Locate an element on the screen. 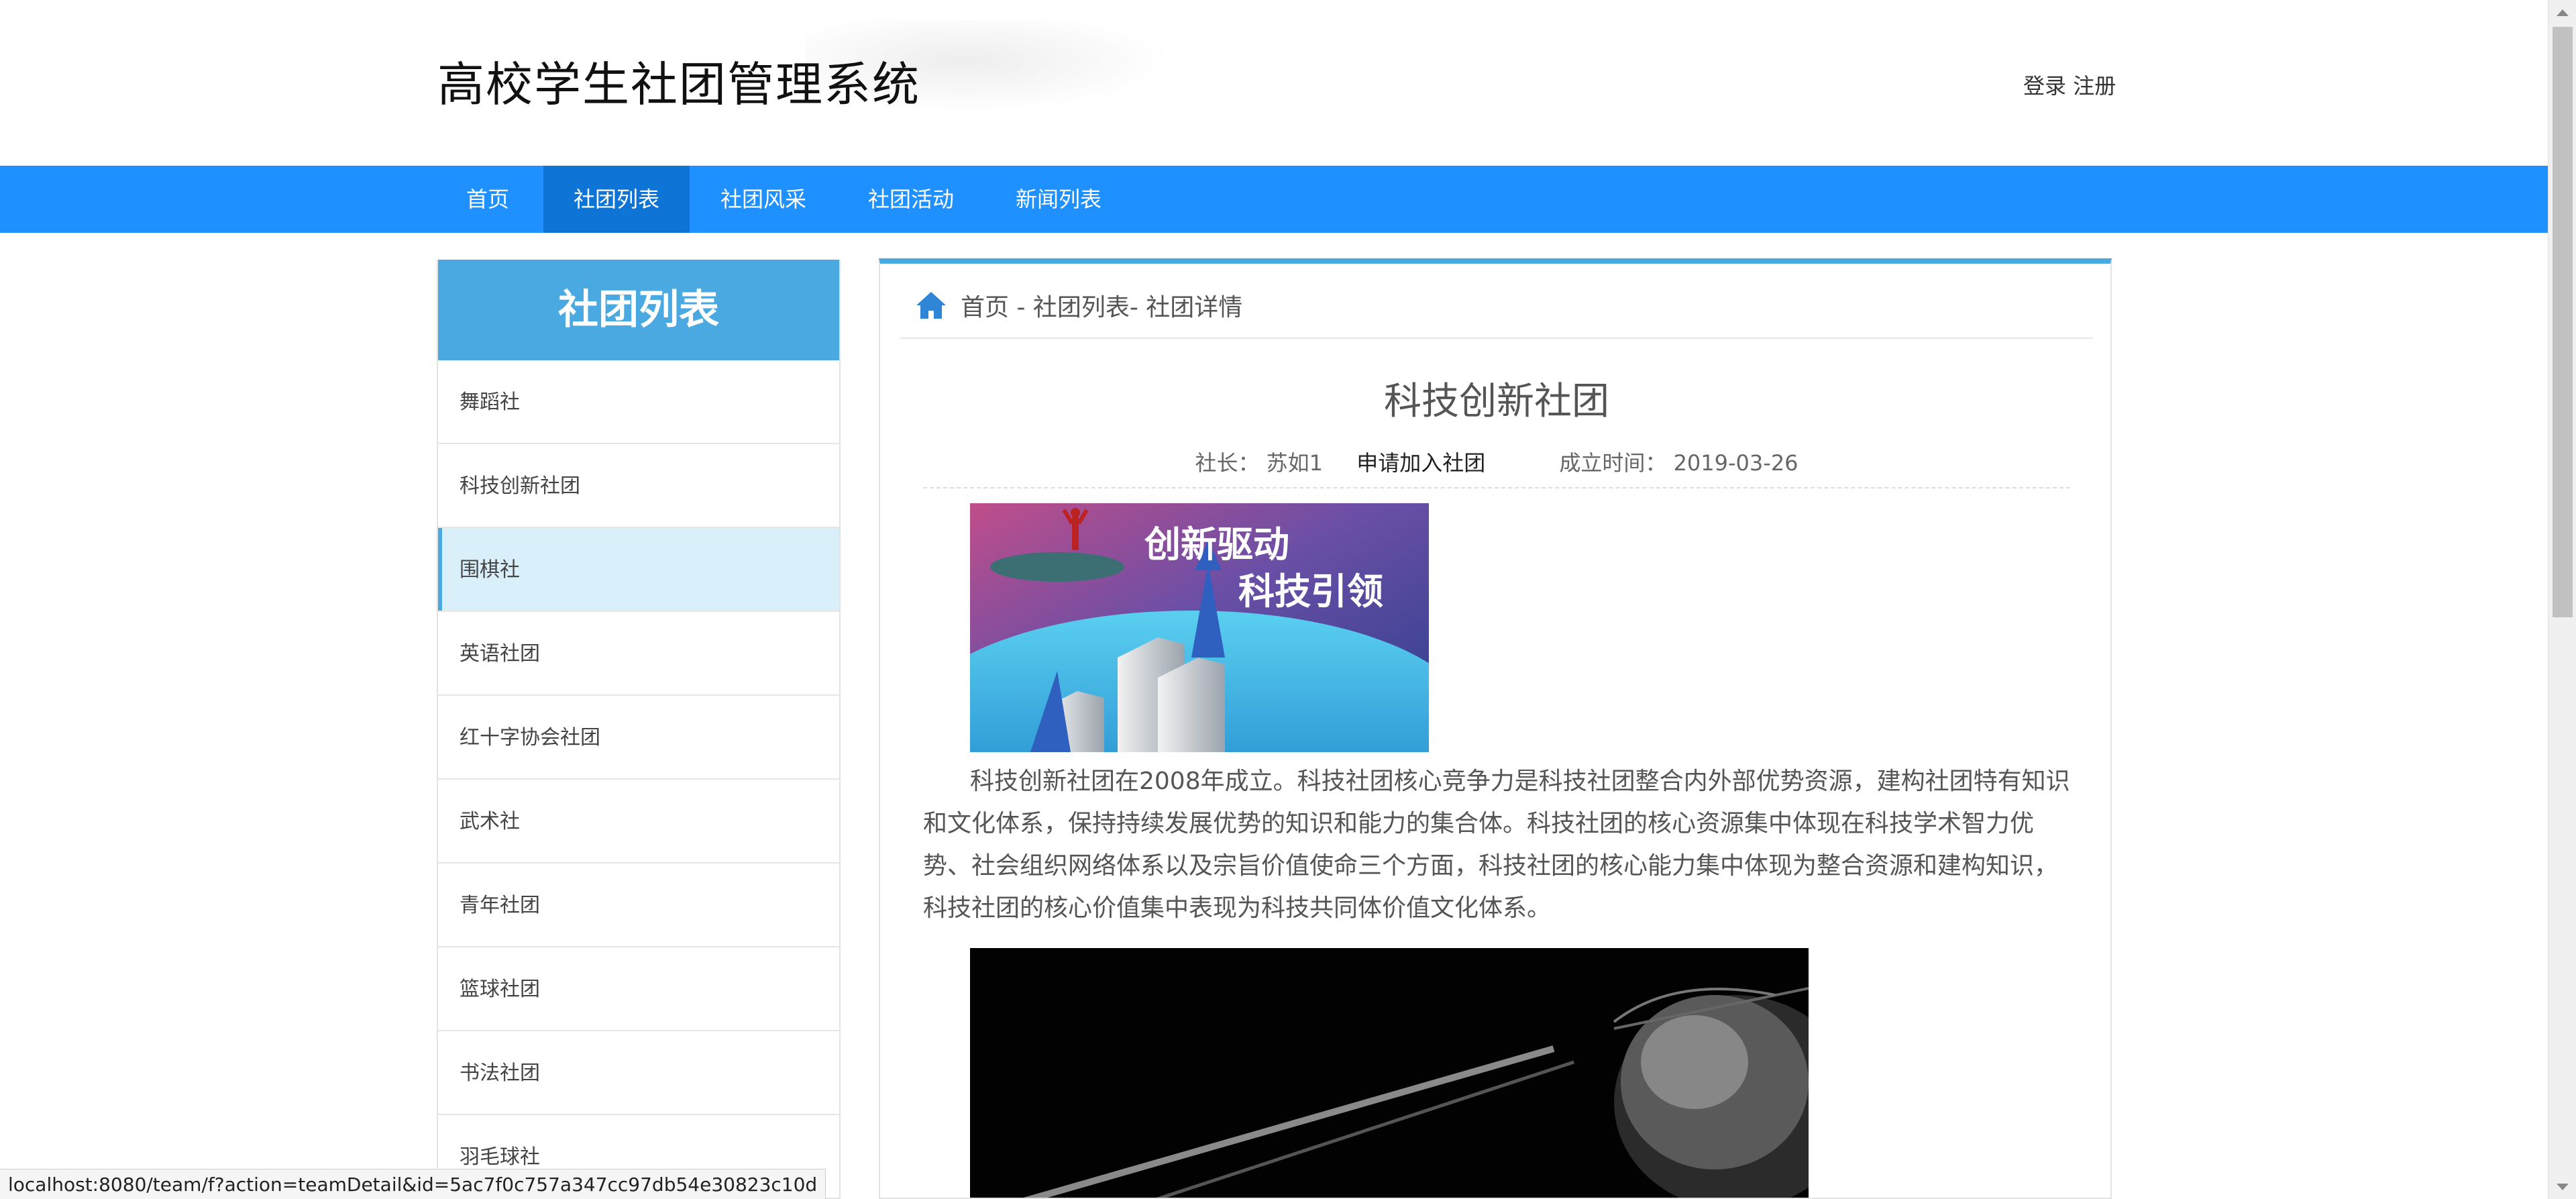 The width and height of the screenshot is (2576, 1199). nav-item-news-list: 新闻列表 is located at coordinates (1058, 199).